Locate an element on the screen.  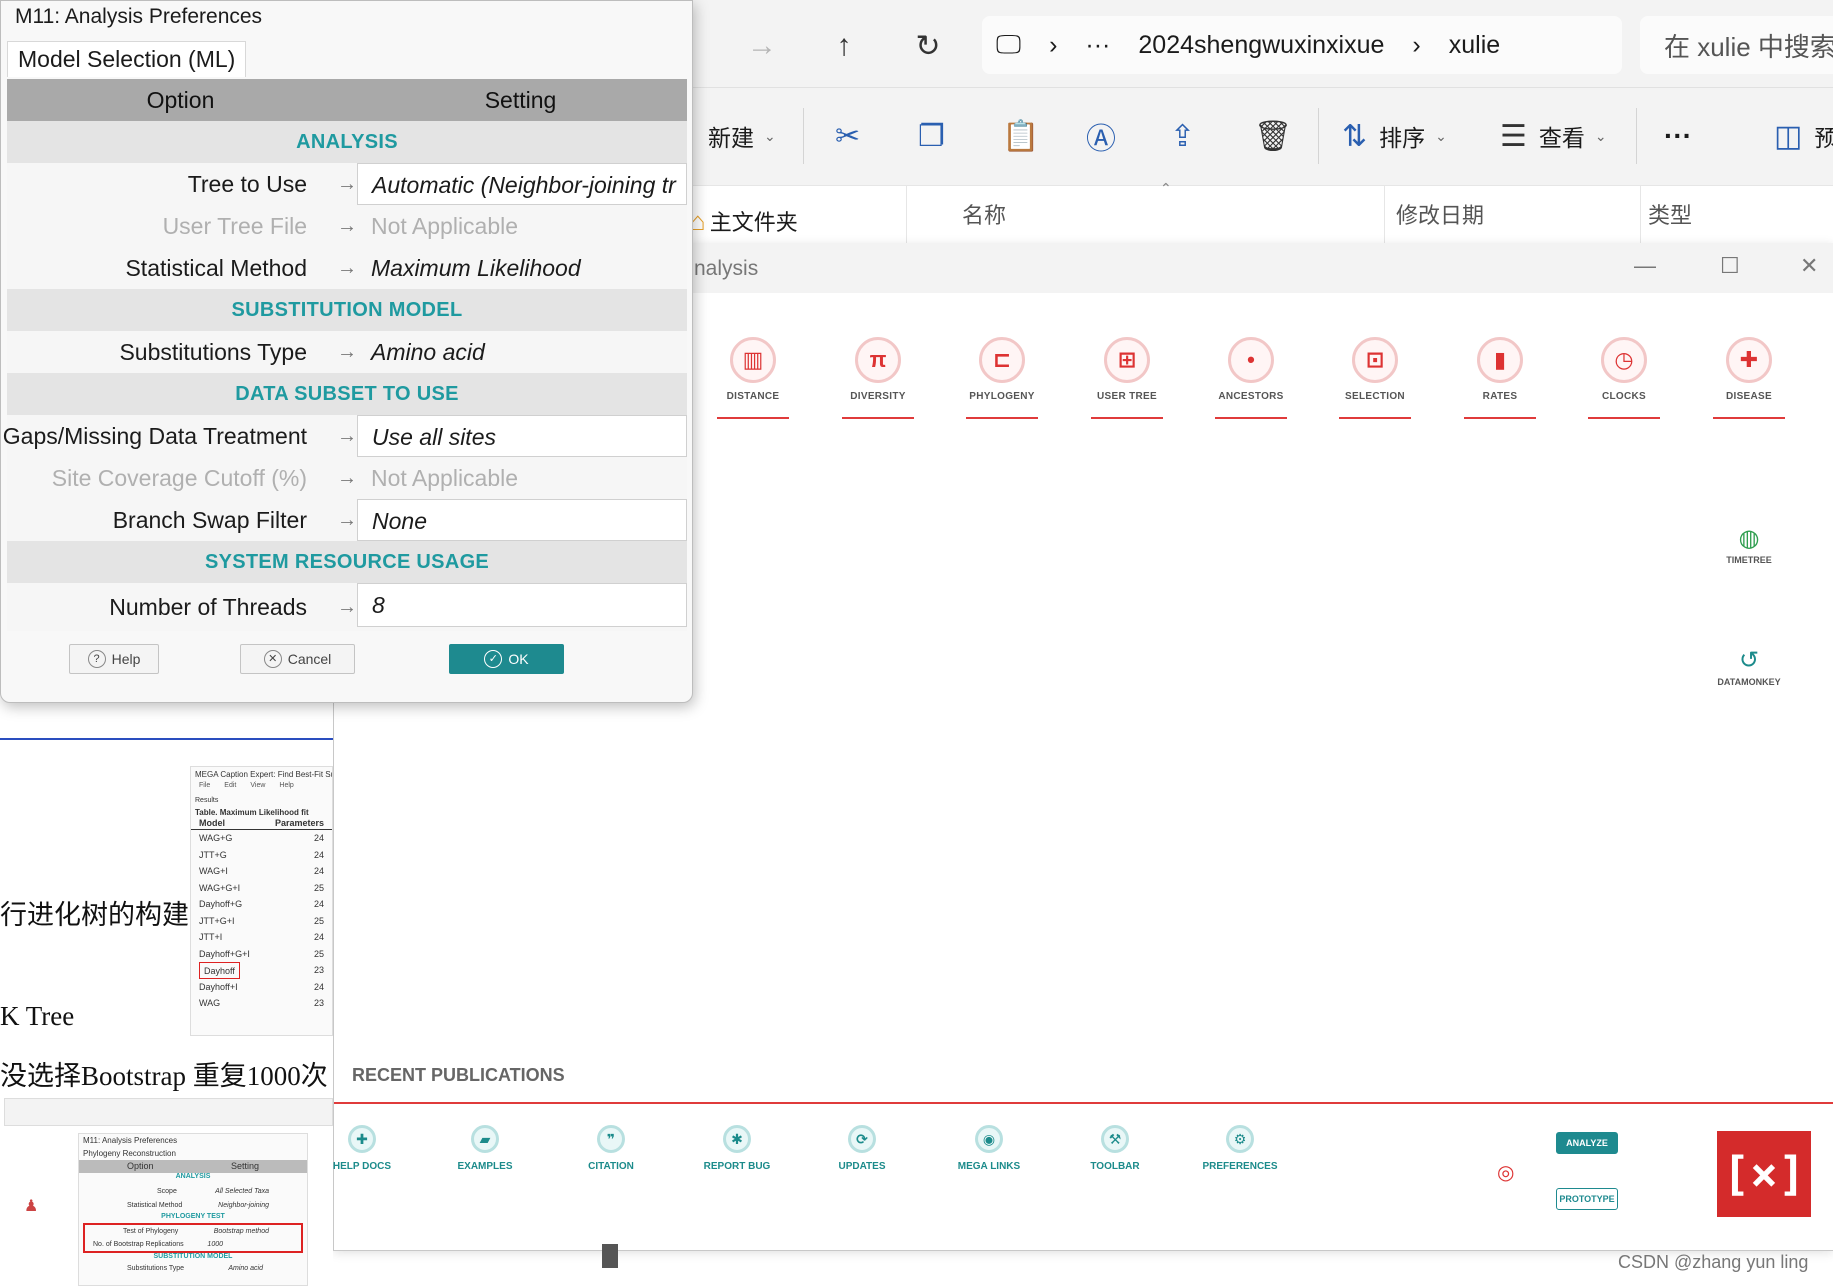
search-input: 在 xulie 中搜索 is located at coordinates (1736, 45).